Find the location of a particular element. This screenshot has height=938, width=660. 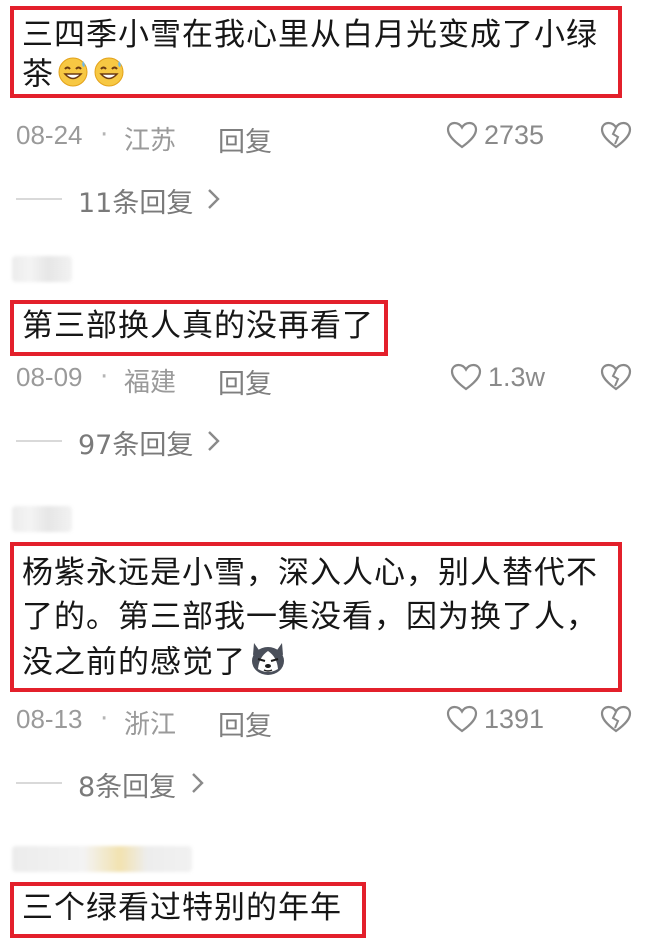

husky-dog-emoji is located at coordinates (268, 664).